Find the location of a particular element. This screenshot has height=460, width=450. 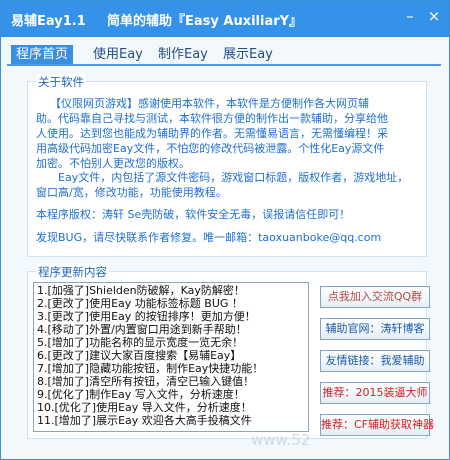

list-item: 7.[增加了]隐藏功能按钮，制作Eay快捷功能！ is located at coordinates (150, 368).